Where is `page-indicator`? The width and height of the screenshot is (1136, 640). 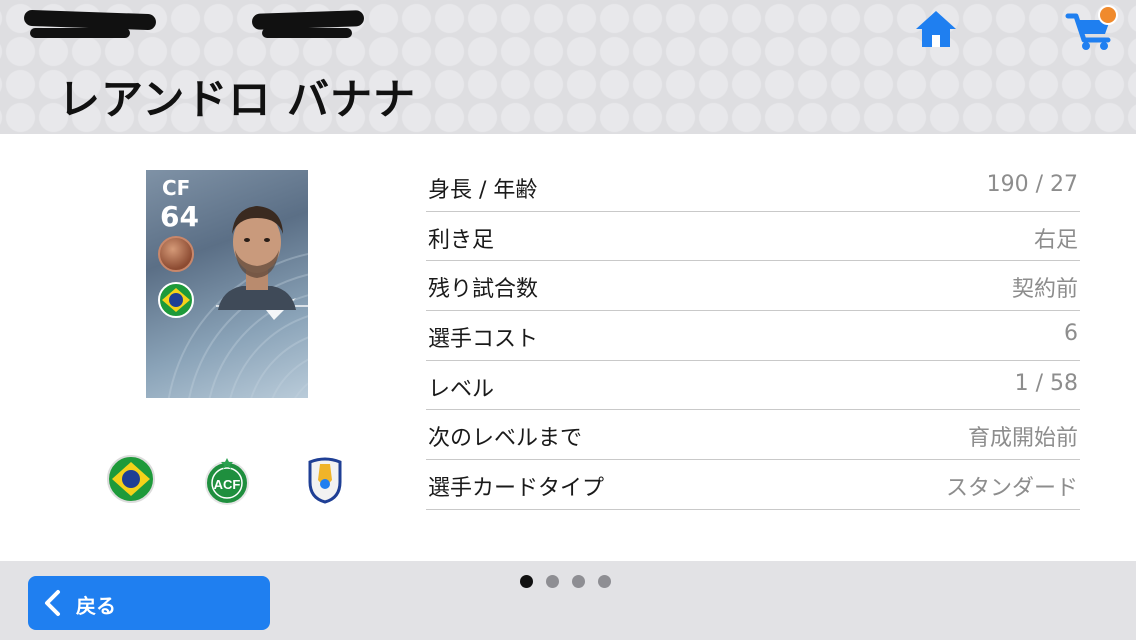
page-indicator is located at coordinates (565, 582).